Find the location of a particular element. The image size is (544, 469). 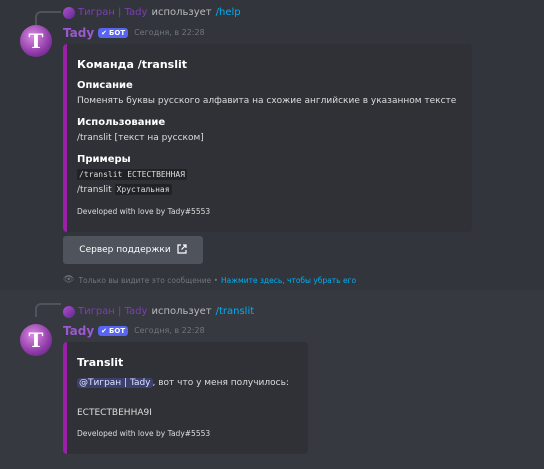

example-code: /translit ЕСТЕСТВЕННАЯ is located at coordinates (132, 174).